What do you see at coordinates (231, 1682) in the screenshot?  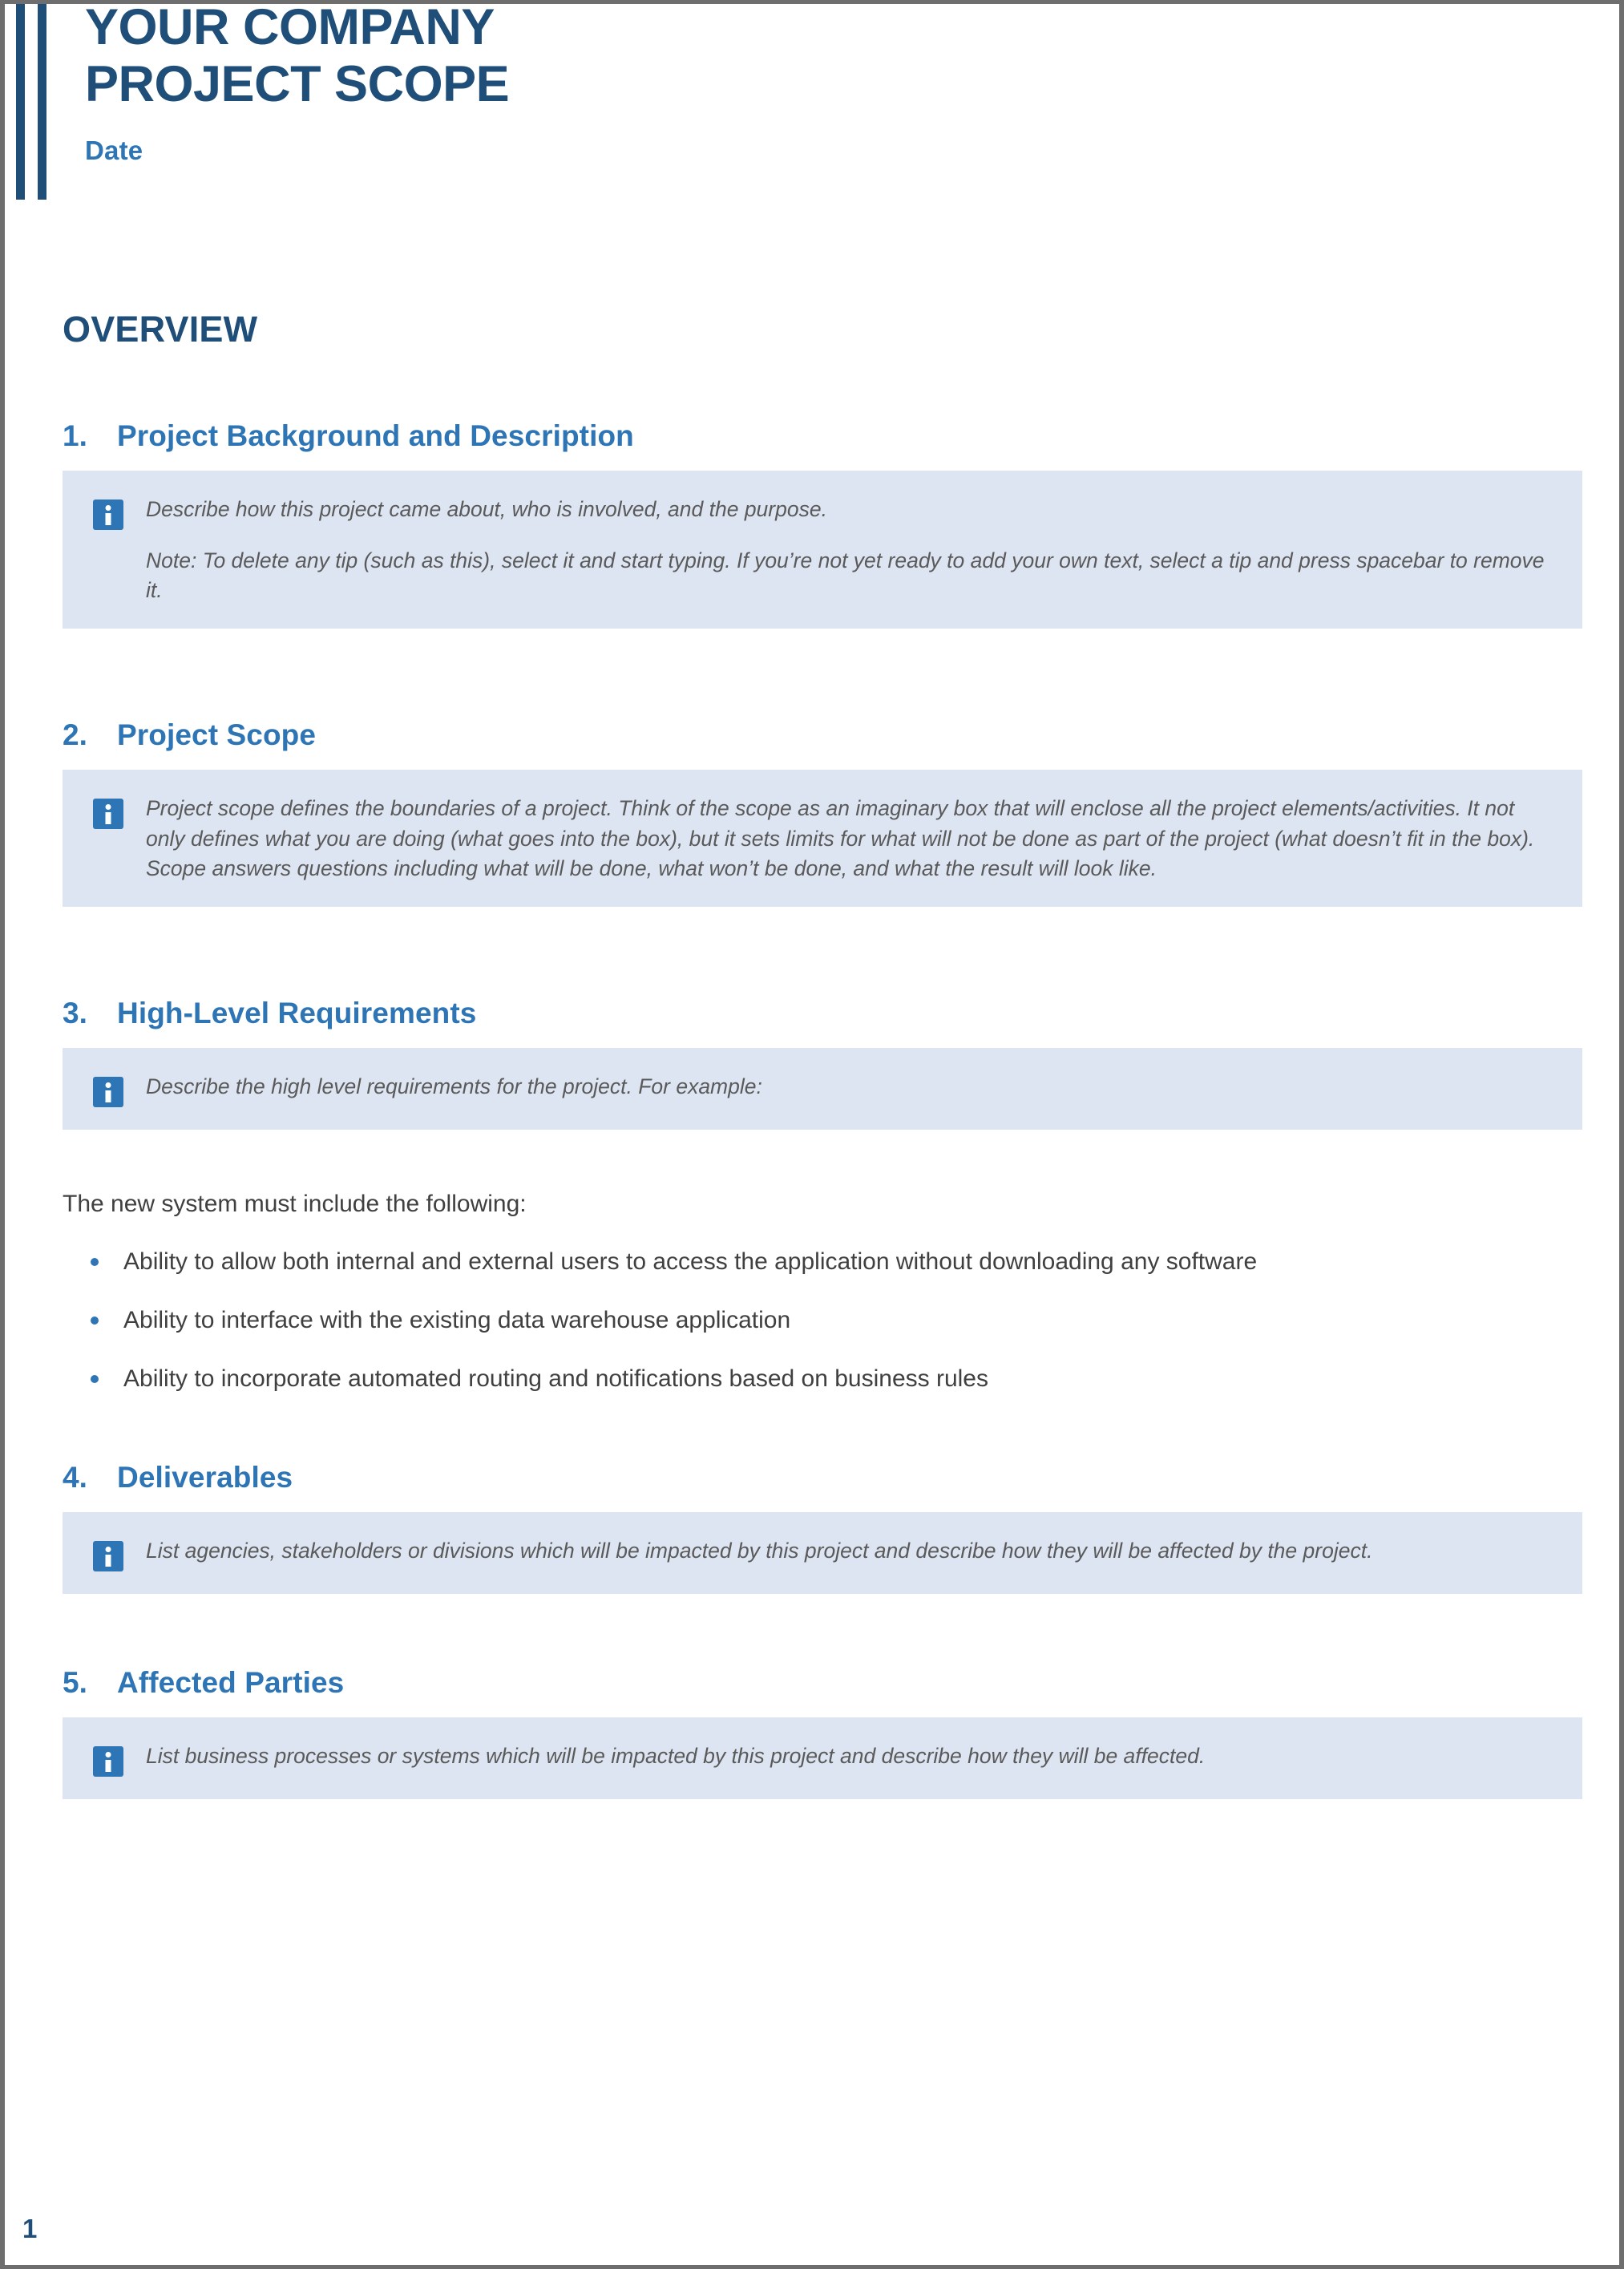 I see `section-title-5: Affected Parties` at bounding box center [231, 1682].